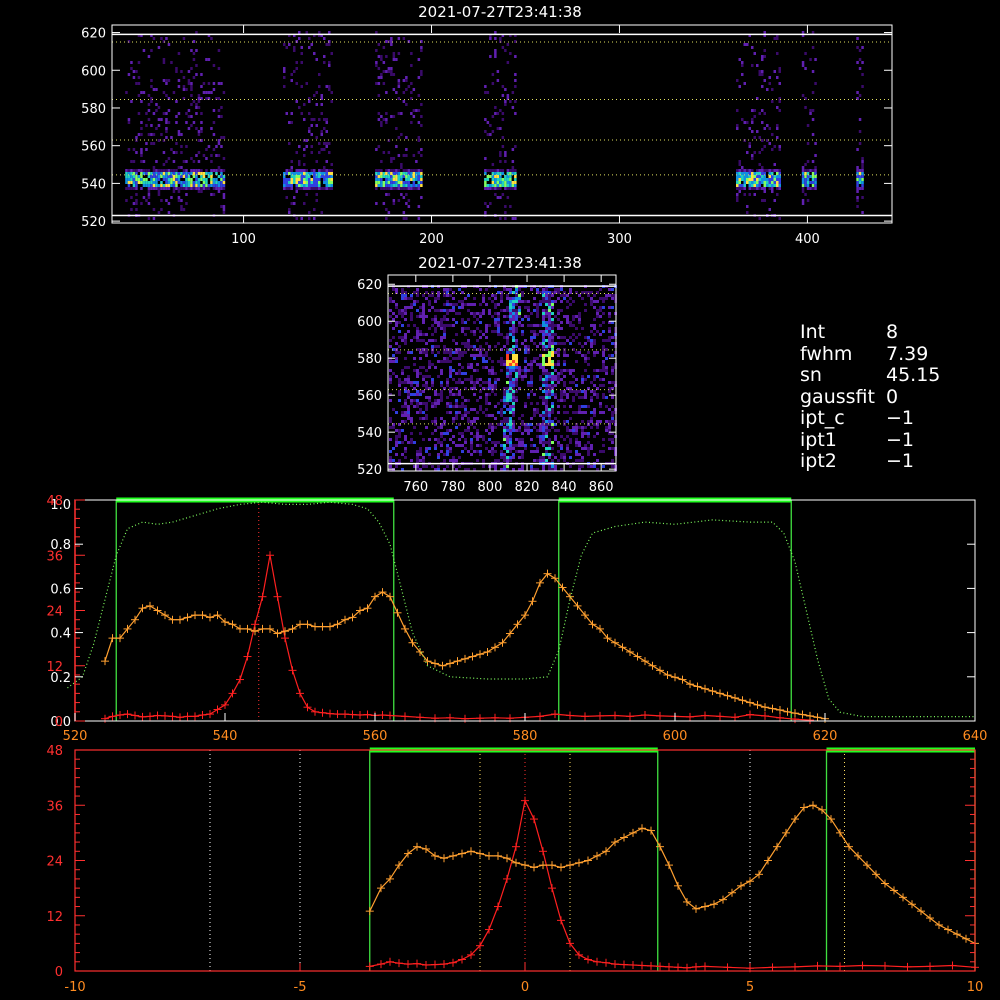 This screenshot has width=1000, height=1000. What do you see at coordinates (825, 736) in the screenshot?
I see `x-tick-label: 620` at bounding box center [825, 736].